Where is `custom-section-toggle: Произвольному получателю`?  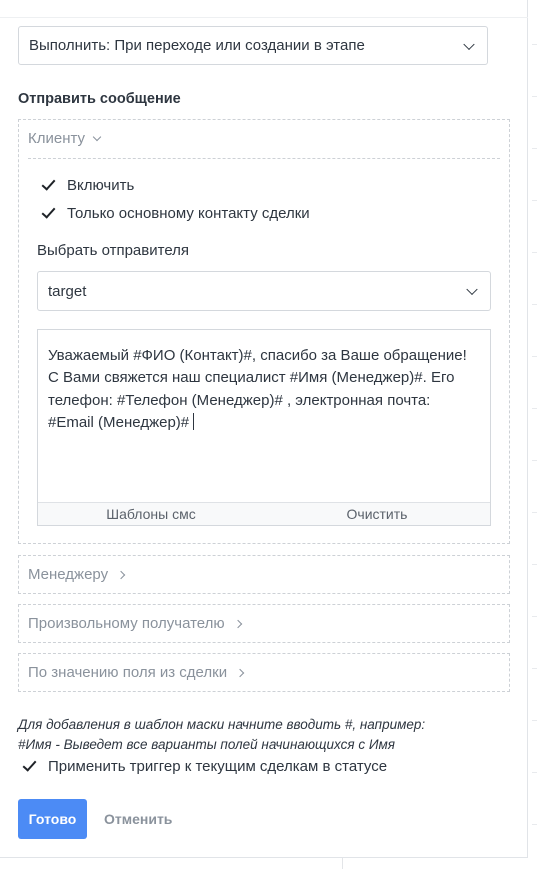 custom-section-toggle: Произвольному получателю is located at coordinates (135, 623).